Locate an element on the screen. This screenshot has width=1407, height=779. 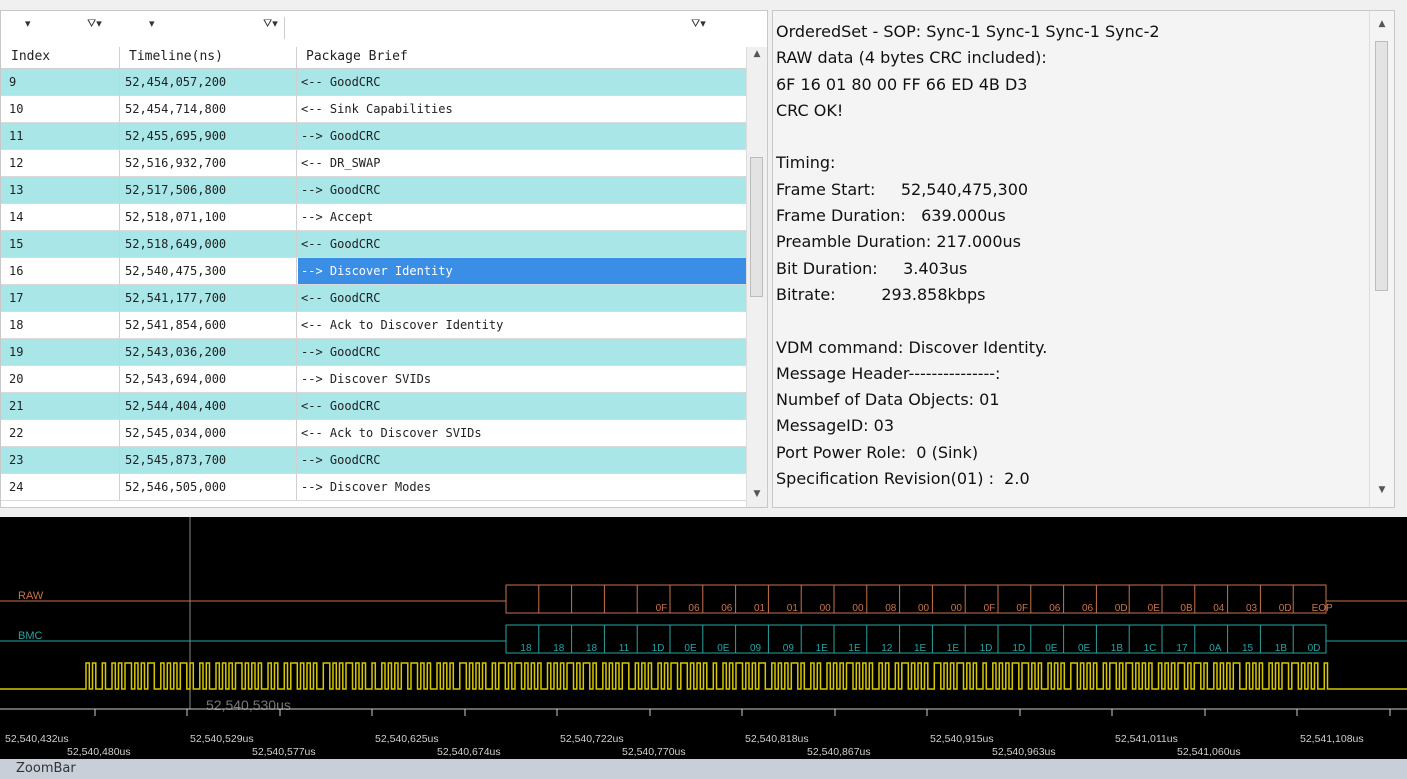
table-row: 14 52,518,071,100 --> Accept is located at coordinates (374, 217).